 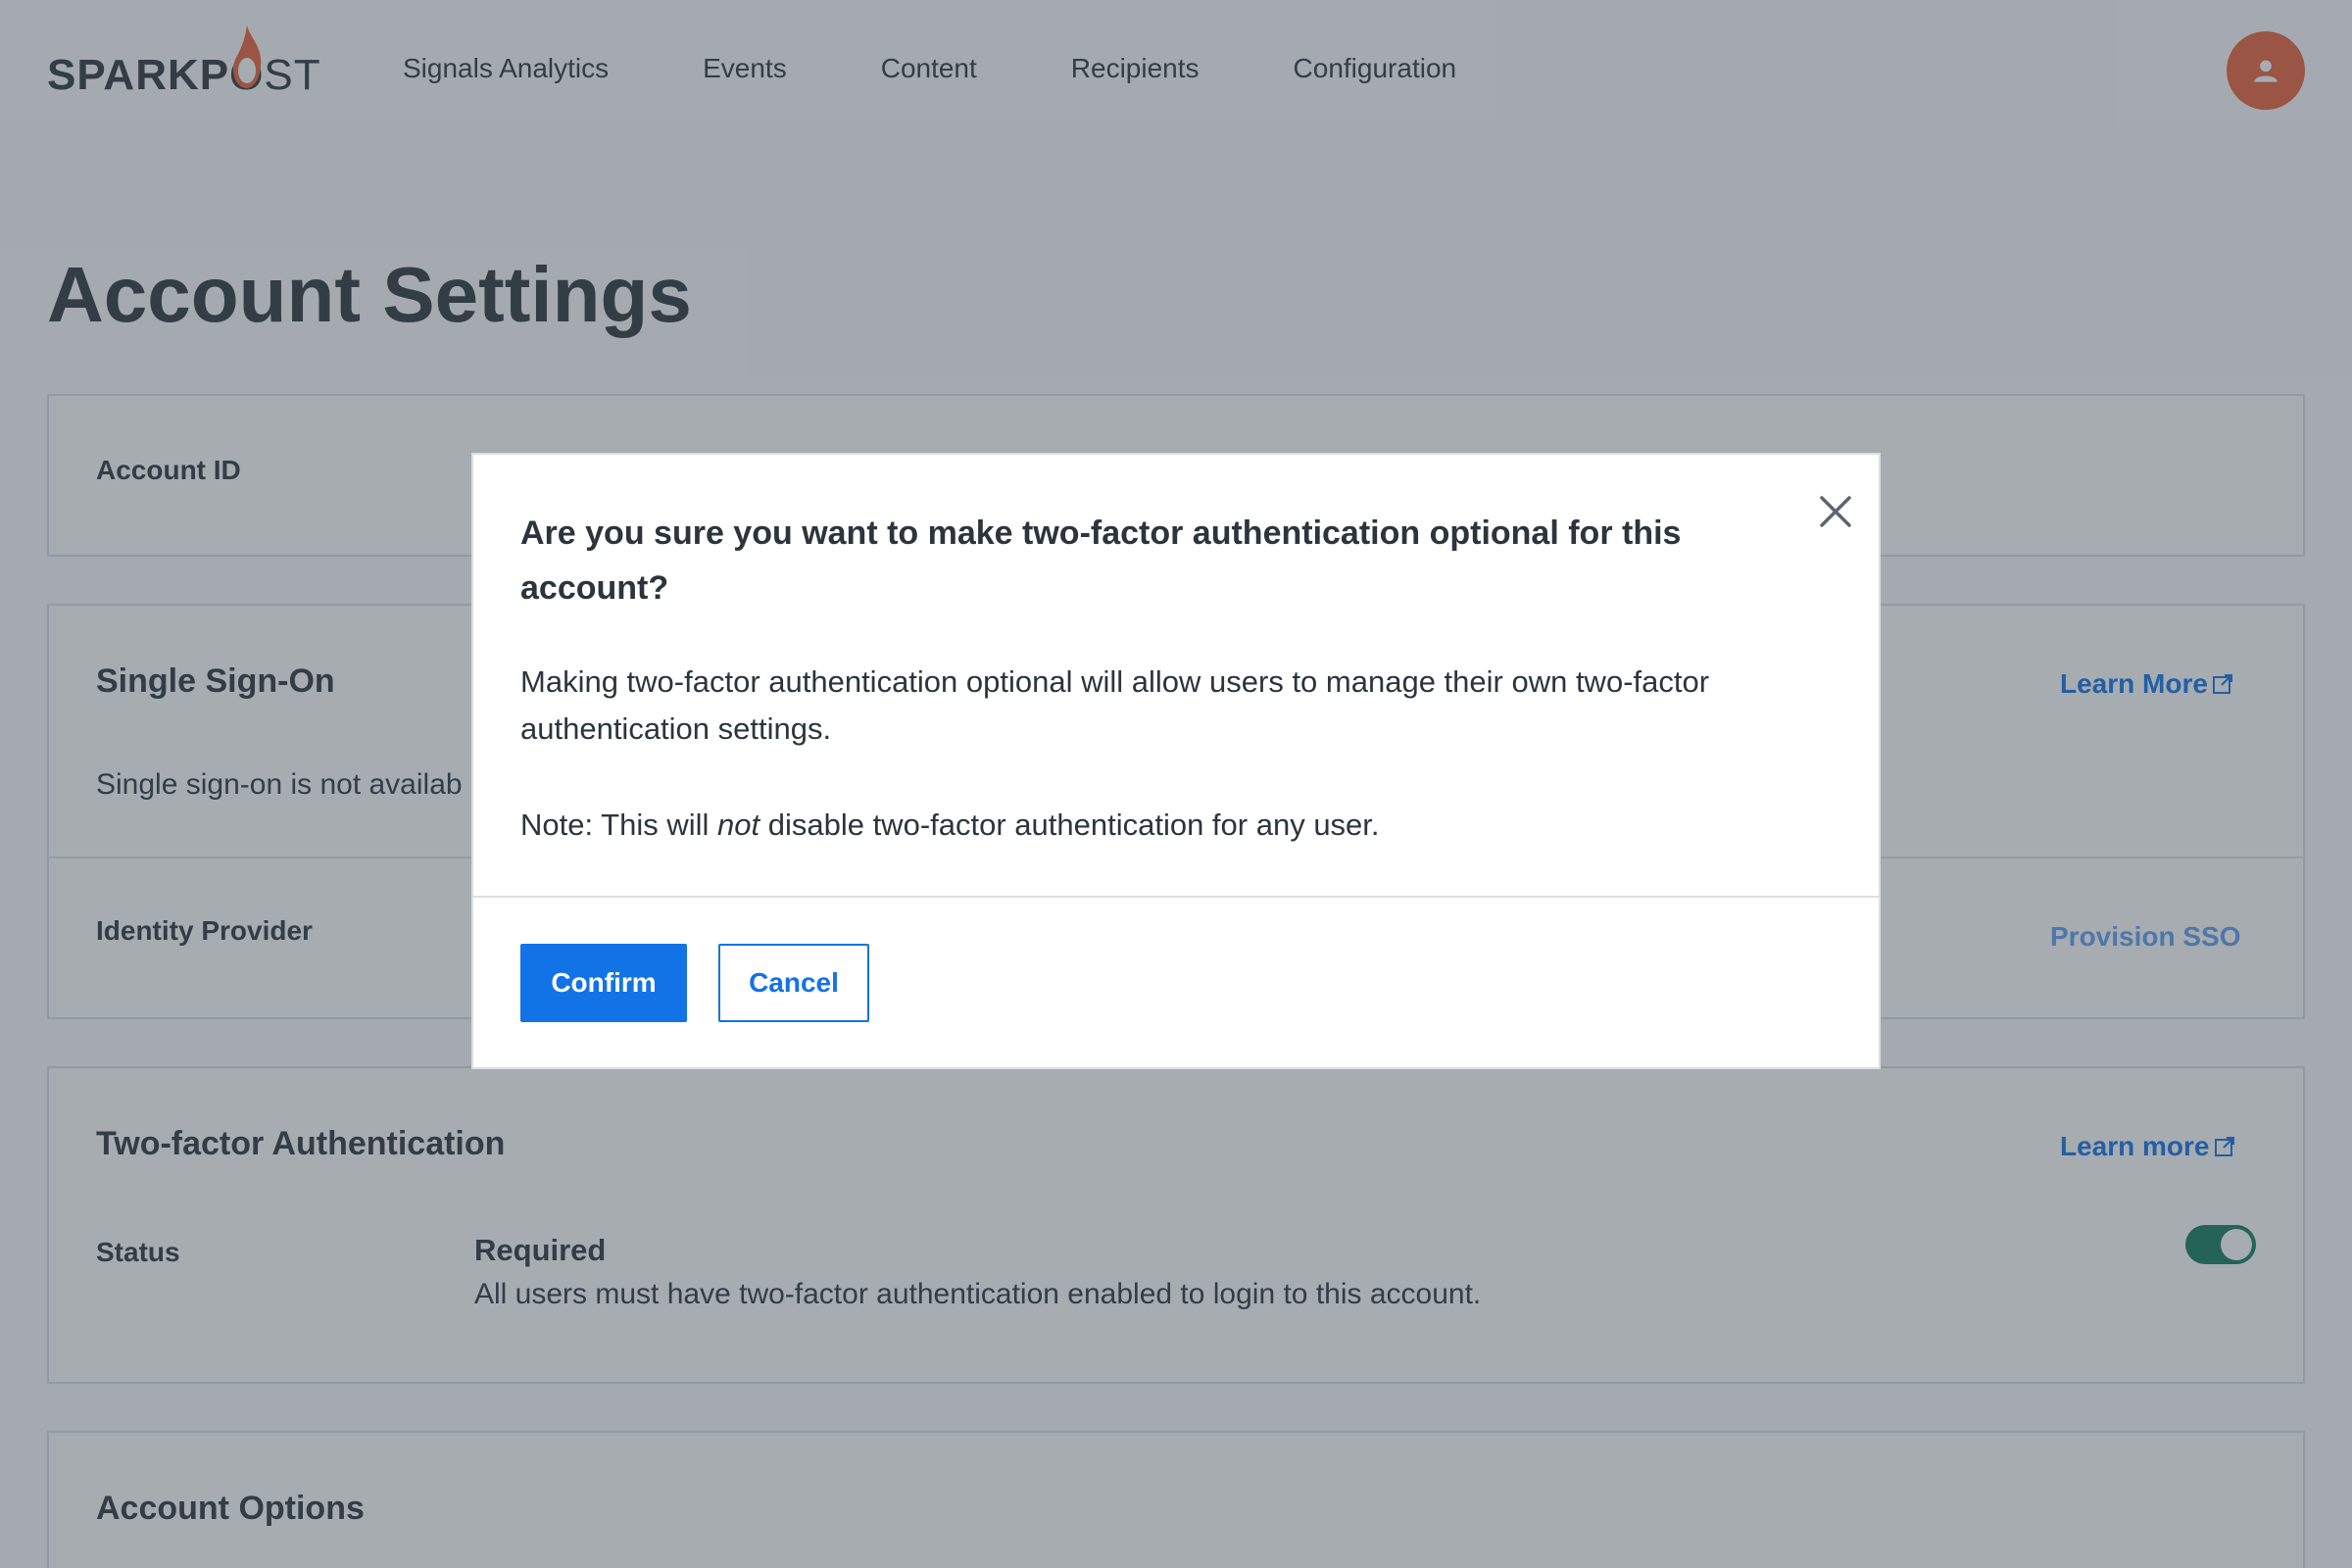 What do you see at coordinates (738, 825) in the screenshot?
I see `modal-note-emphasis: not` at bounding box center [738, 825].